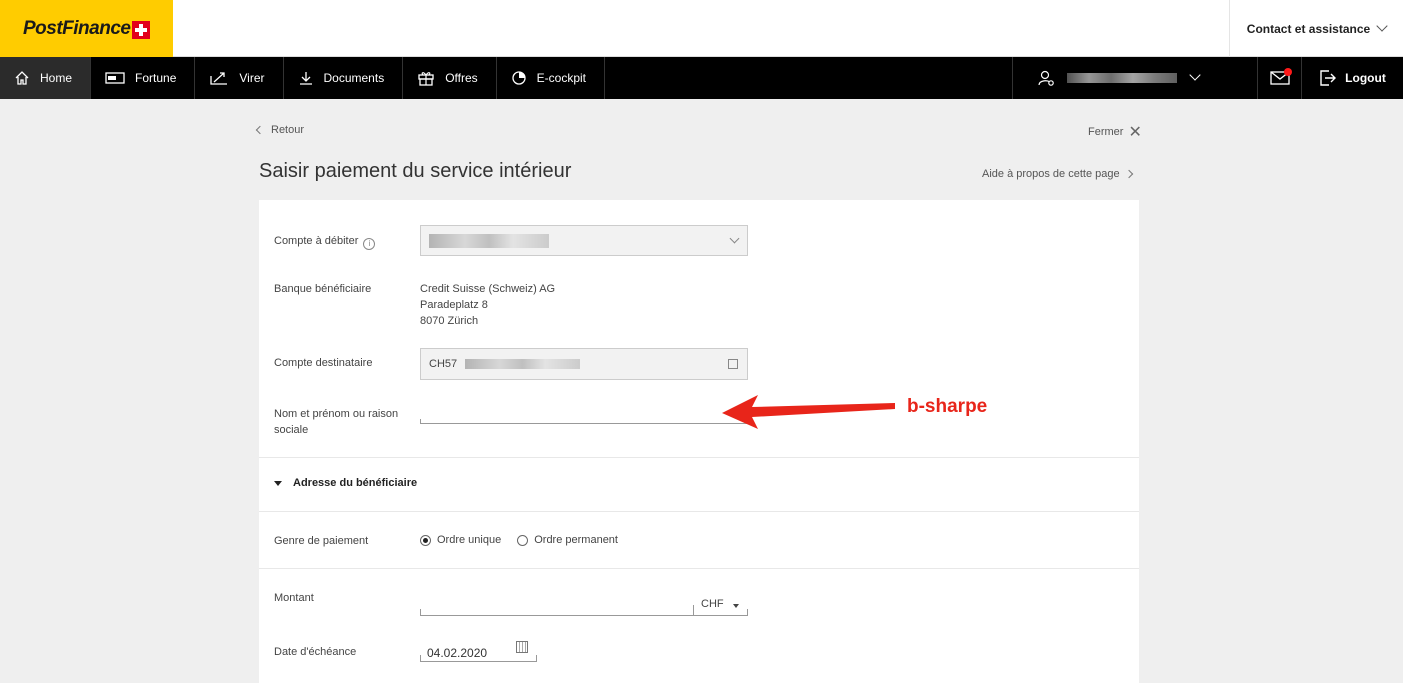 This screenshot has width=1403, height=683. I want to click on nav-item-documents: Documents, so click(344, 78).